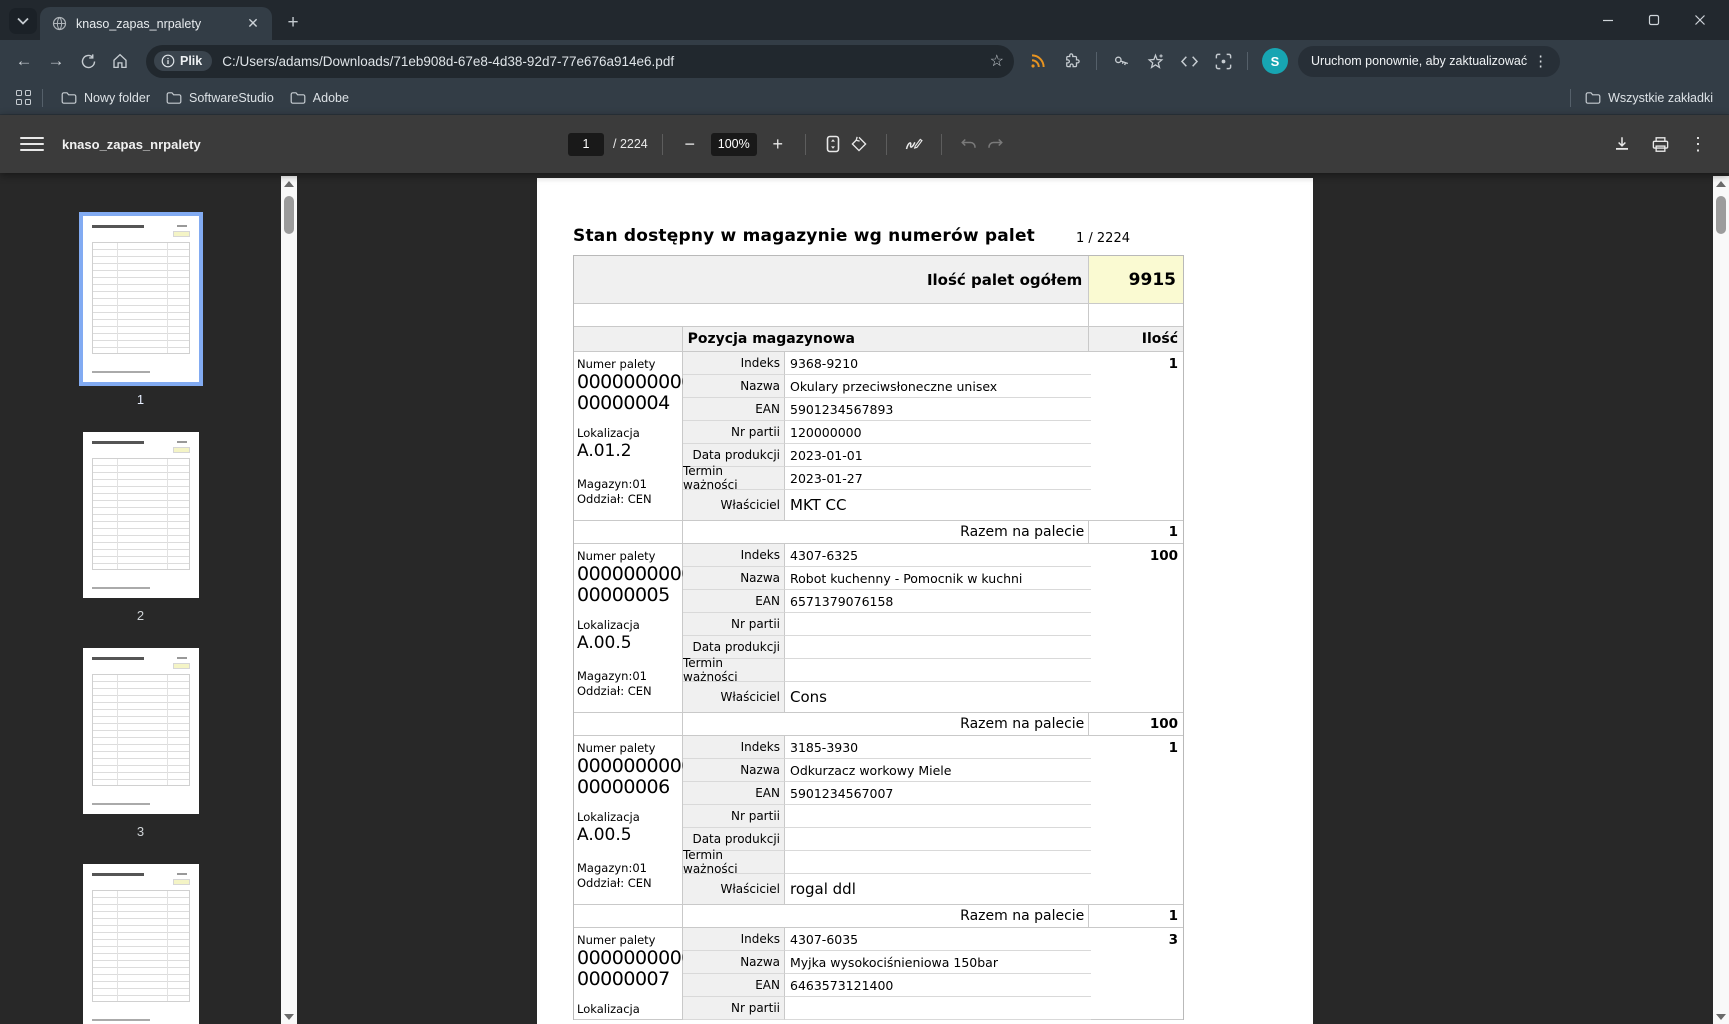  What do you see at coordinates (1721, 600) in the screenshot?
I see `document-scrollbar` at bounding box center [1721, 600].